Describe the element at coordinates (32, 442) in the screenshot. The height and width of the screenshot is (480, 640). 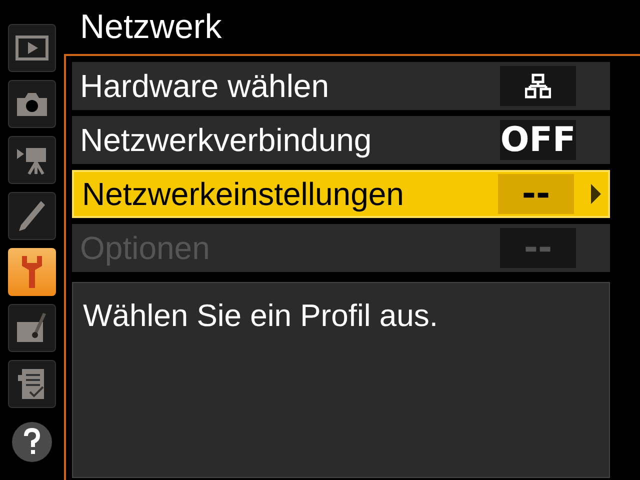
I see `help-icon` at that location.